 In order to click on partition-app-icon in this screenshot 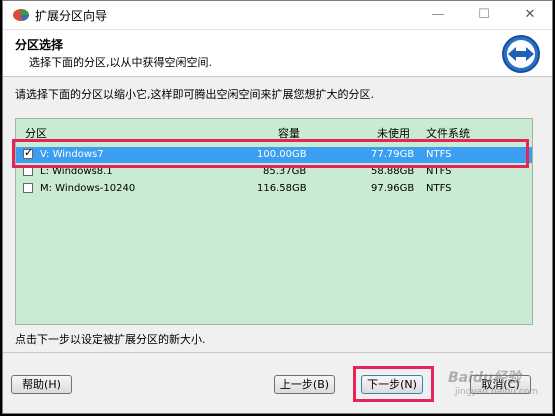, I will do `click(21, 15)`.